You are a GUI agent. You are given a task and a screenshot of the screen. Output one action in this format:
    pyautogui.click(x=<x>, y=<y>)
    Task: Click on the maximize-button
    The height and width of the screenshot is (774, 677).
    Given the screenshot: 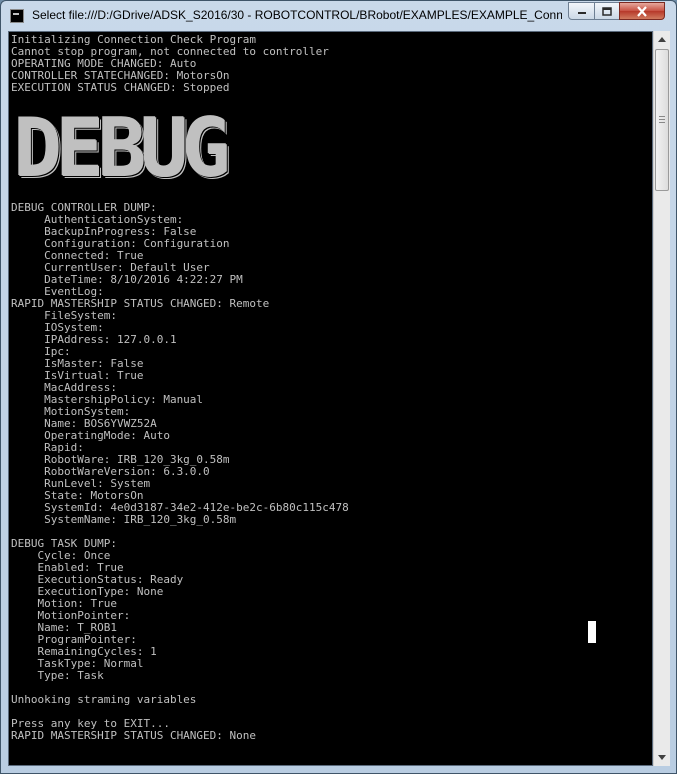 What is the action you would take?
    pyautogui.click(x=607, y=11)
    